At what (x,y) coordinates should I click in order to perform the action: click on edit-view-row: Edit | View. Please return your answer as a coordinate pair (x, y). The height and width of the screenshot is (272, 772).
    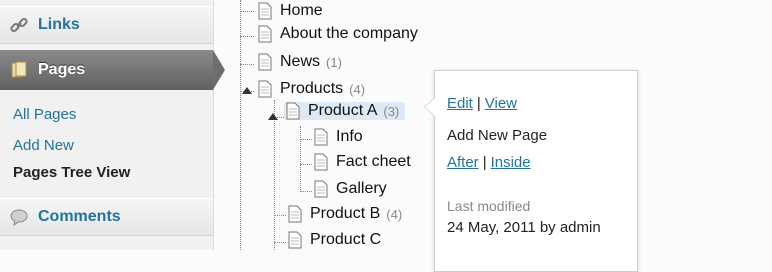
    Looking at the image, I should click on (482, 104).